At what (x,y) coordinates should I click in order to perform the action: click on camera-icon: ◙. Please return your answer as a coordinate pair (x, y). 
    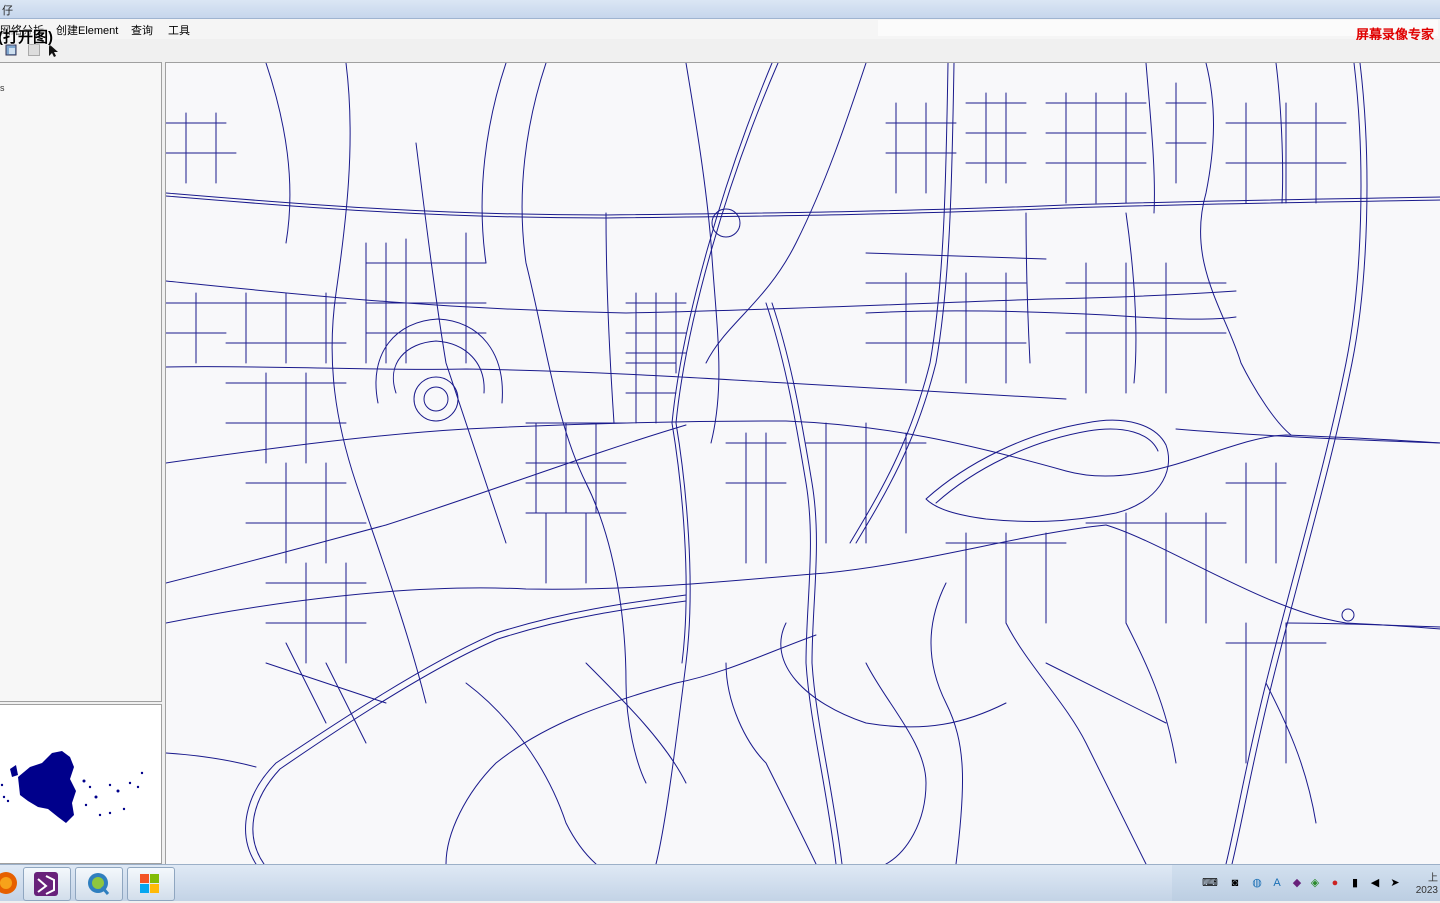
    Looking at the image, I should click on (1235, 883).